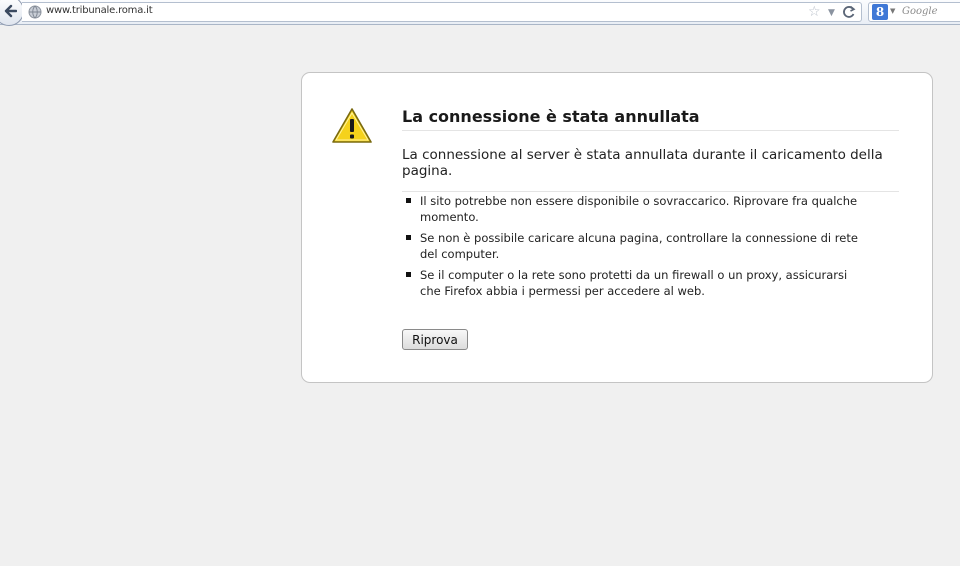 The width and height of the screenshot is (960, 566). Describe the element at coordinates (99, 10) in the screenshot. I see `url-text: www.tribunale.roma.it` at that location.